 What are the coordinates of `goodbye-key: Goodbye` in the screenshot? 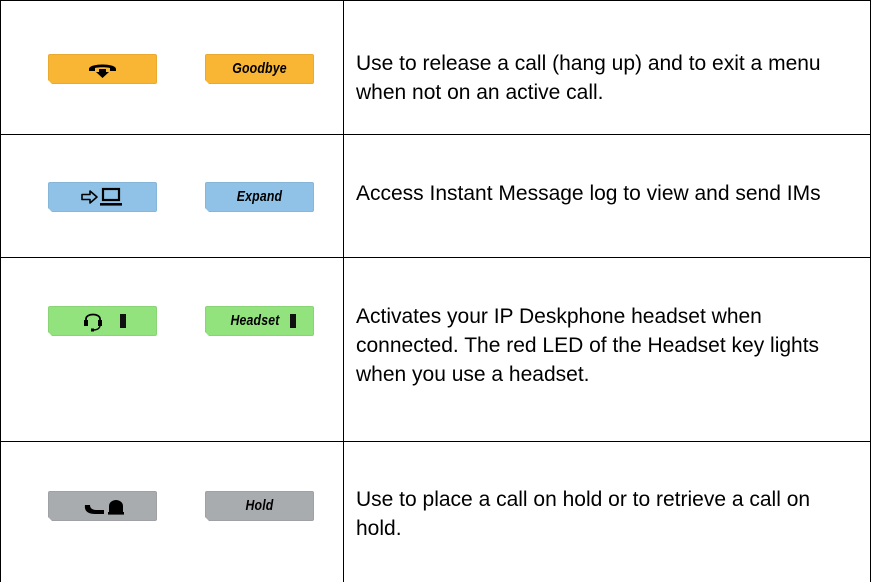 It's located at (259, 69).